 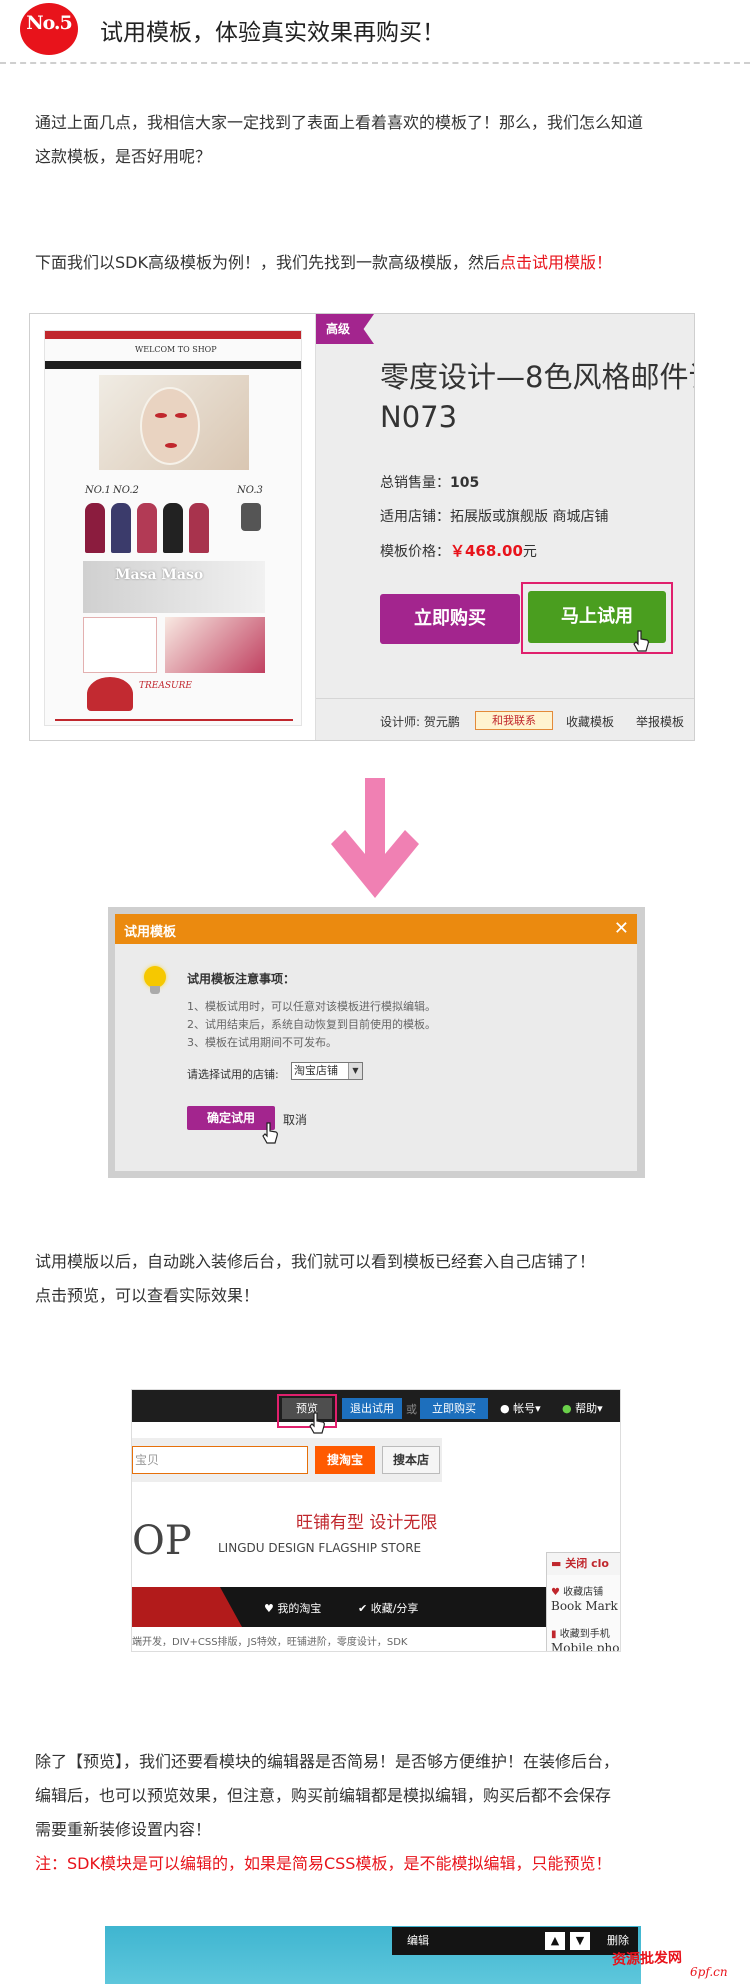 I want to click on heart-icon: ♥, so click(x=555, y=1592).